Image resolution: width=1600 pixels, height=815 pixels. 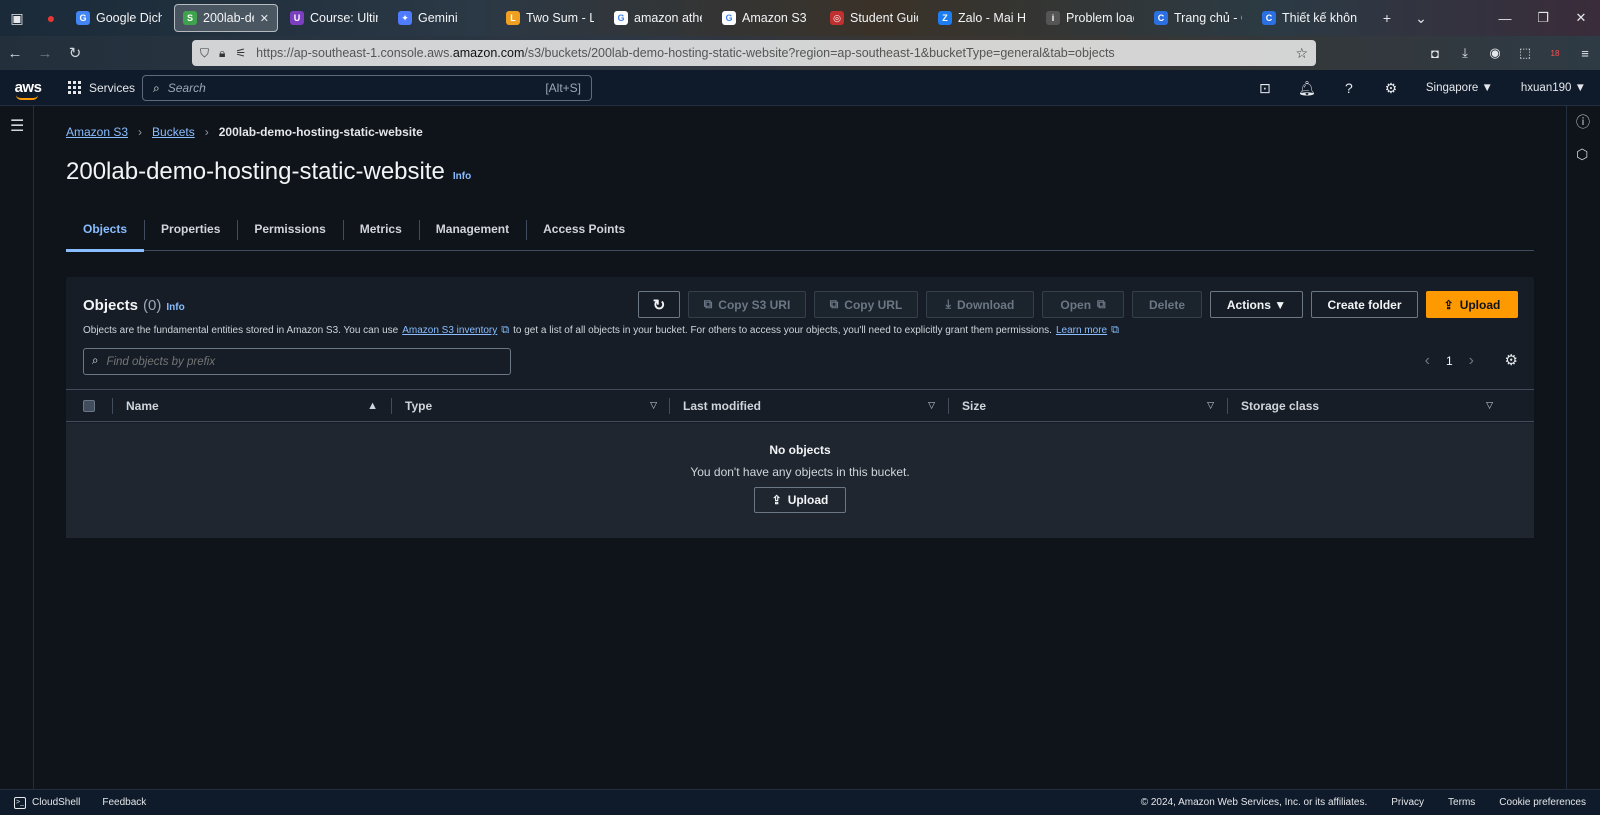 I want to click on breadcrumb-buckets: Buckets, so click(x=173, y=132).